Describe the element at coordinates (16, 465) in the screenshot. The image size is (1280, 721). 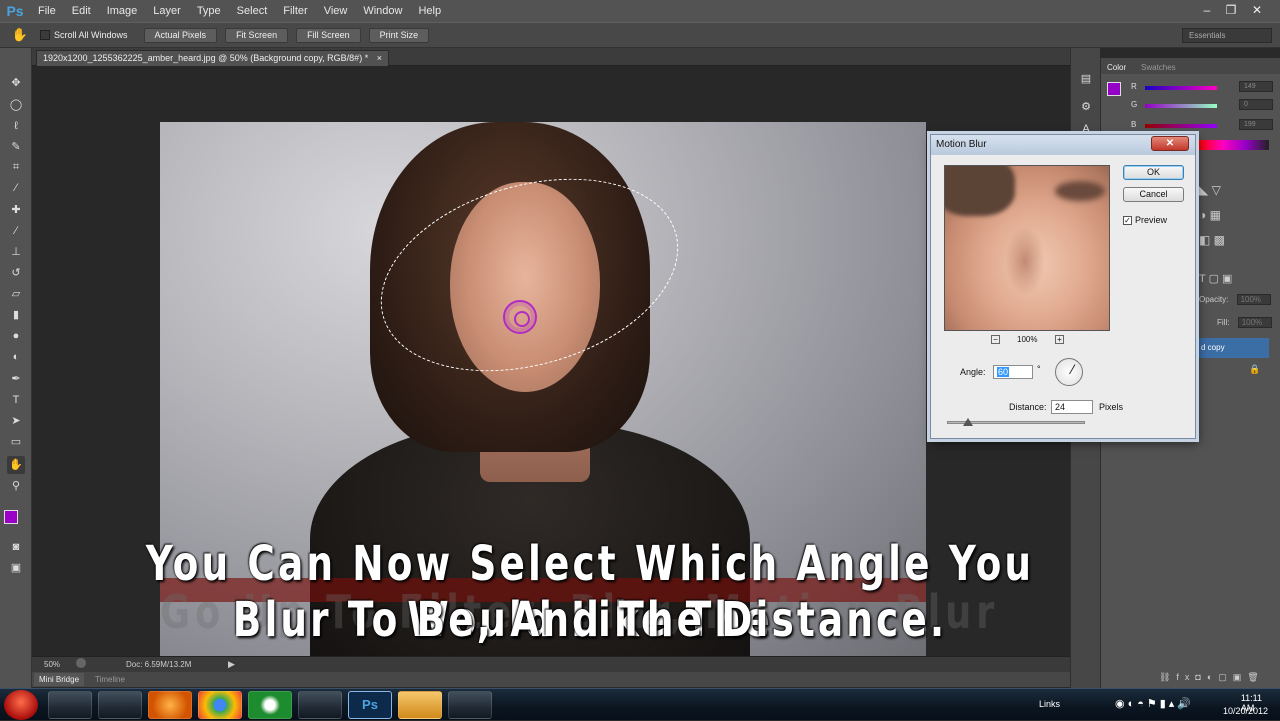
I see `hand-tool-icon: ✋` at that location.